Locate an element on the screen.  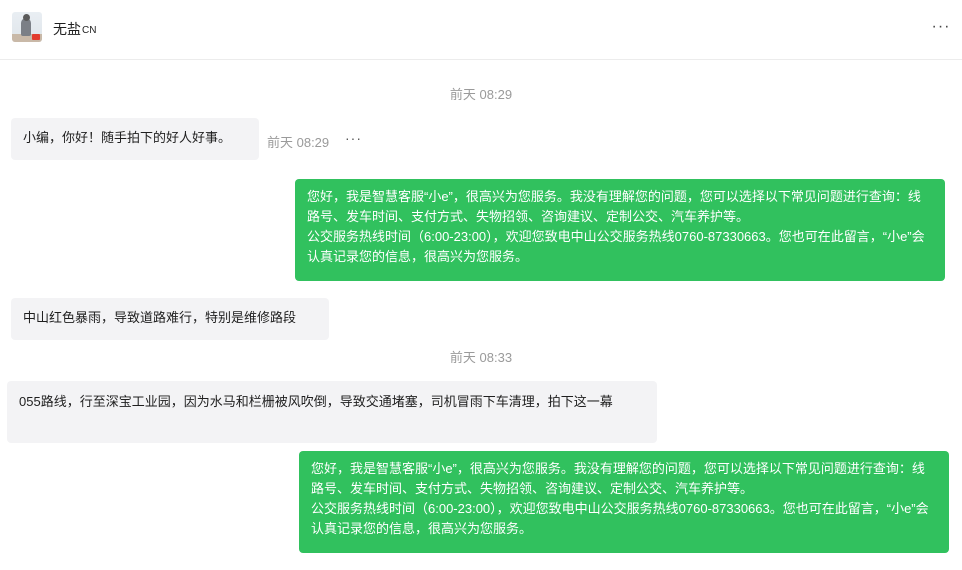
contact-avatar is located at coordinates (27, 27).